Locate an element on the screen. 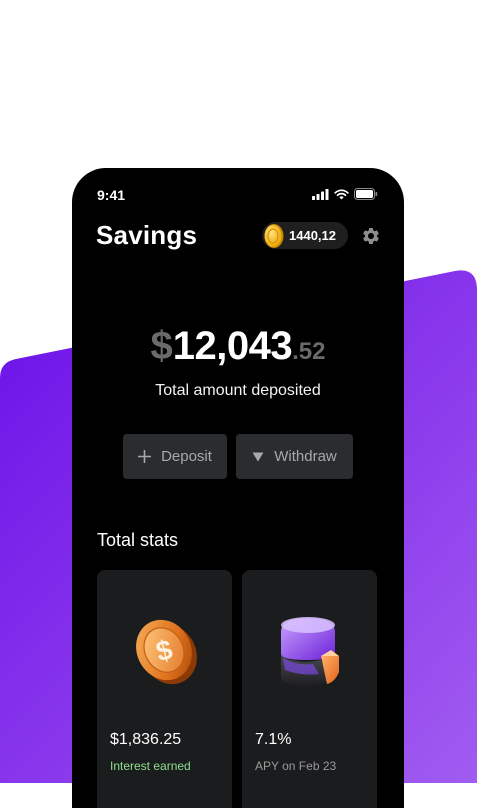 This screenshot has width=477, height=808. gear-icon is located at coordinates (371, 236).